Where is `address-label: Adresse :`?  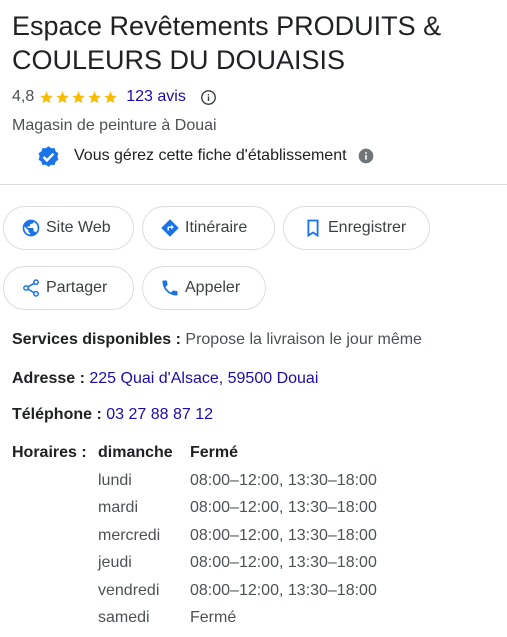 address-label: Adresse : is located at coordinates (48, 378).